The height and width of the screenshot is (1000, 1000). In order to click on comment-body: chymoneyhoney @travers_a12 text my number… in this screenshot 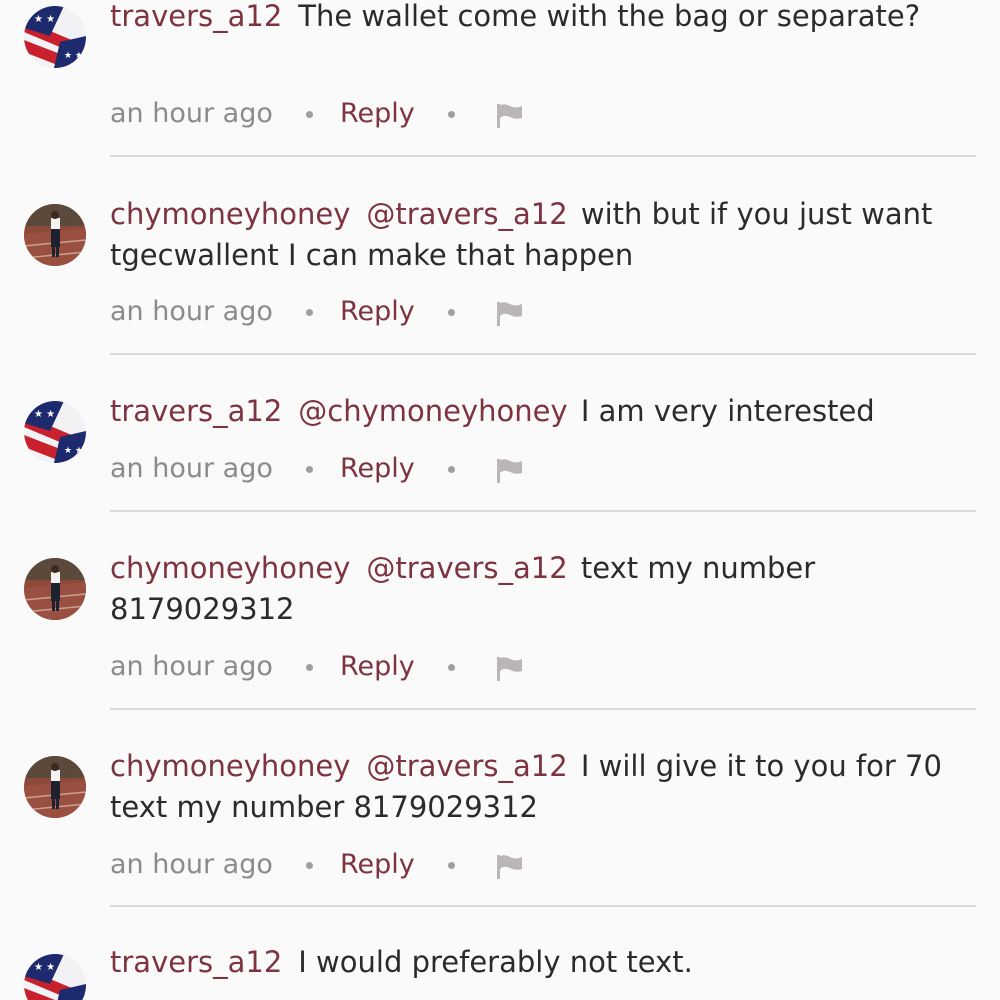, I will do `click(540, 589)`.